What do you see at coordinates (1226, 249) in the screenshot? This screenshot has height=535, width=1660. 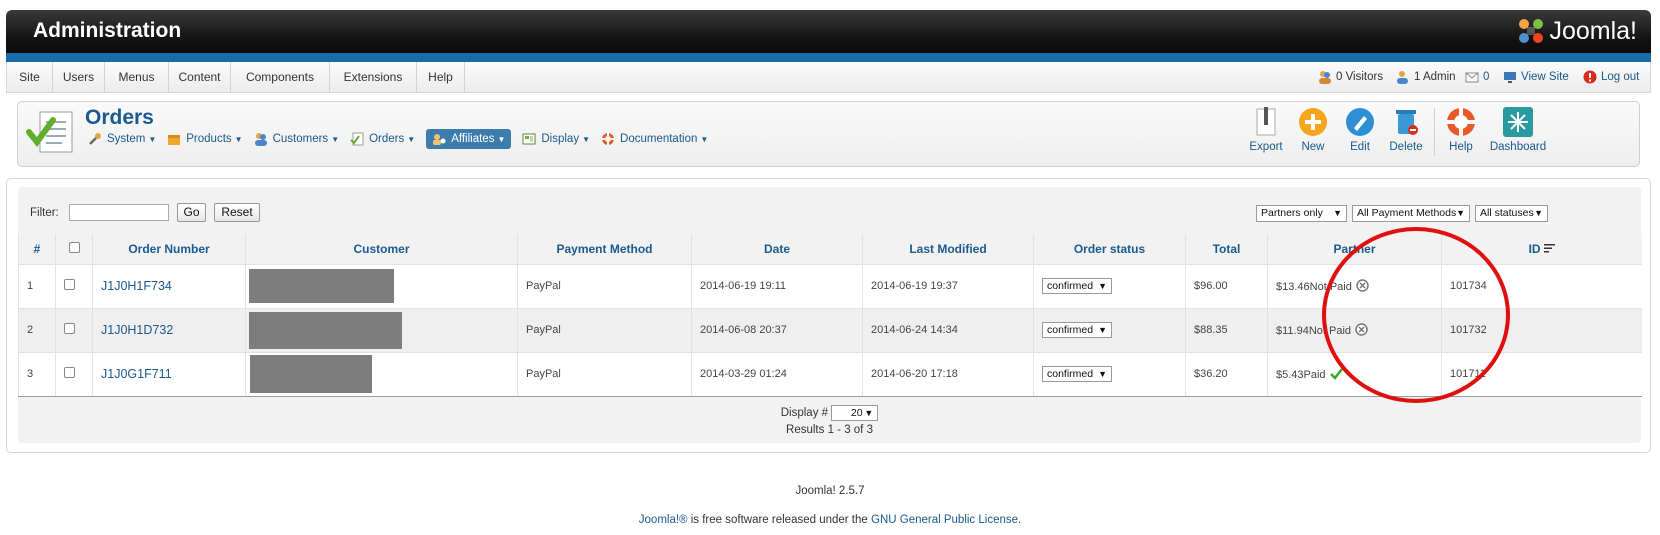 I see `col-total: Total` at bounding box center [1226, 249].